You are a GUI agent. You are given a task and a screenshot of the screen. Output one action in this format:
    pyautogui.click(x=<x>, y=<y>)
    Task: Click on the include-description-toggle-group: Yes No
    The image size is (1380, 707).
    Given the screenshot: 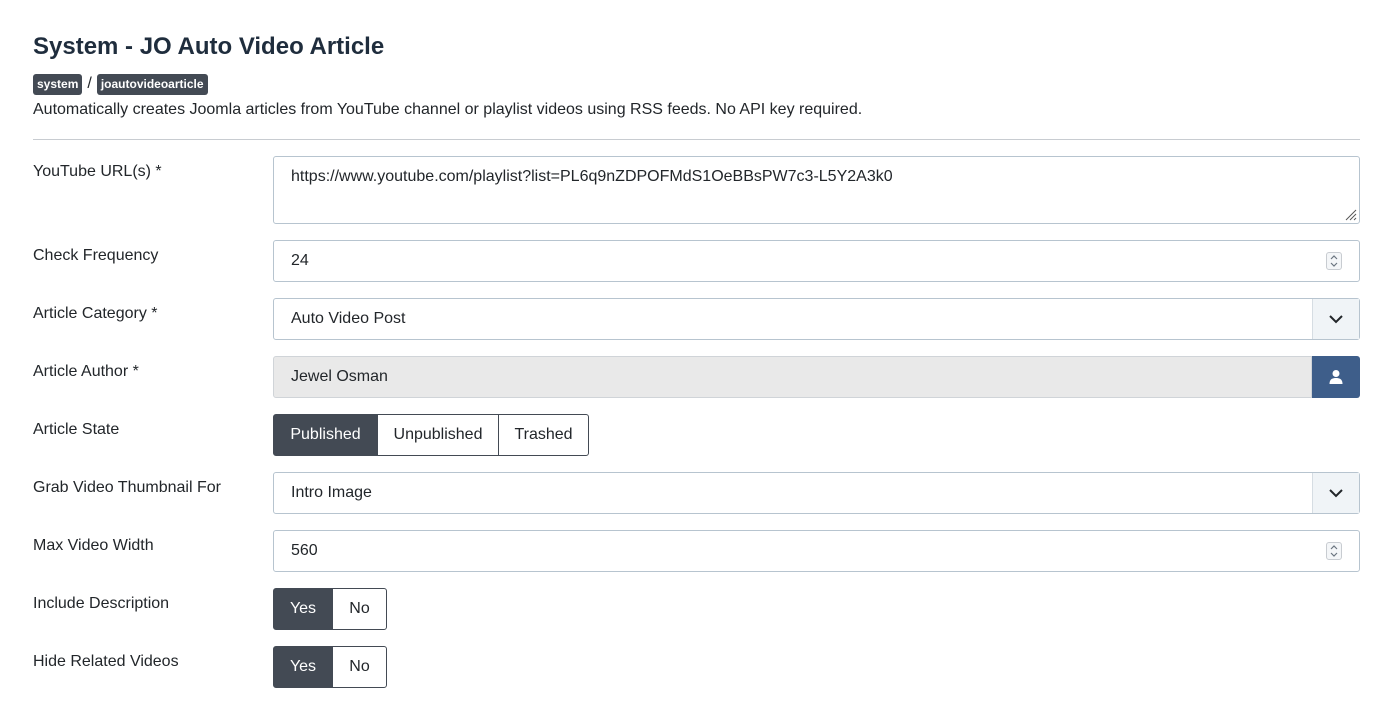 What is the action you would take?
    pyautogui.click(x=330, y=609)
    